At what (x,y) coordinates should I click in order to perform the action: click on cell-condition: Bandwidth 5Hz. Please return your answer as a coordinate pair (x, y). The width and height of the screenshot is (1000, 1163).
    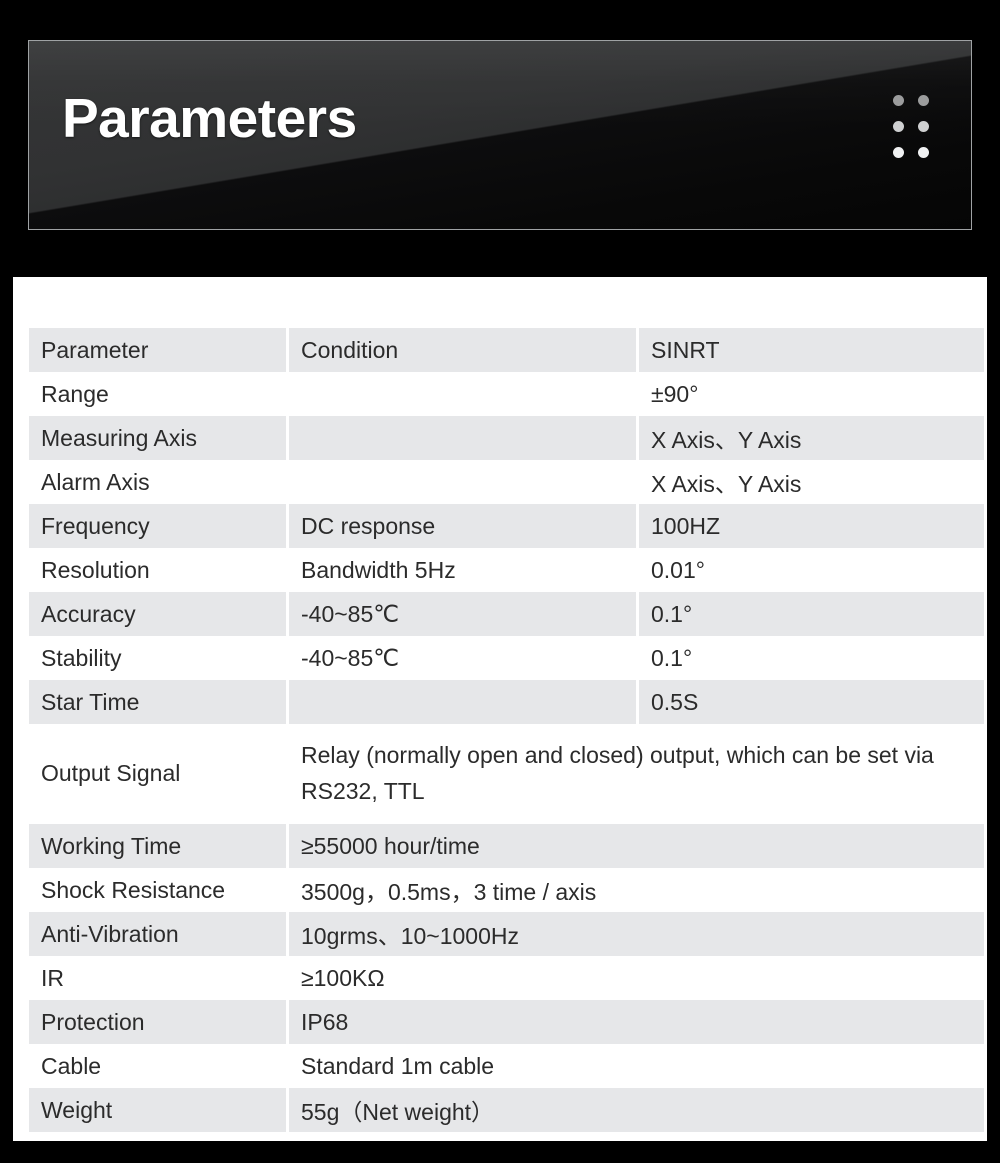
    Looking at the image, I should click on (462, 570).